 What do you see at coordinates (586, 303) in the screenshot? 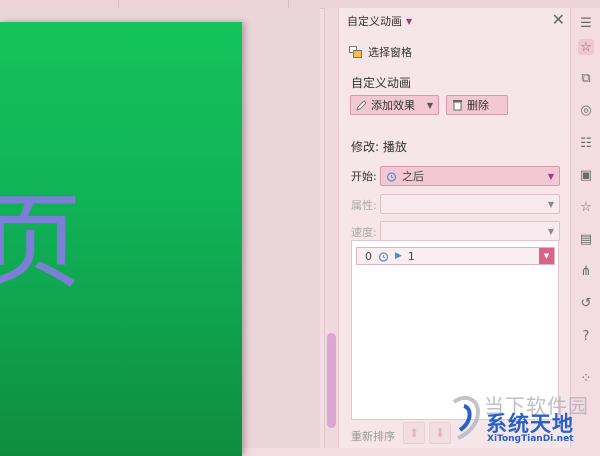
I see `history-icon: ↺` at bounding box center [586, 303].